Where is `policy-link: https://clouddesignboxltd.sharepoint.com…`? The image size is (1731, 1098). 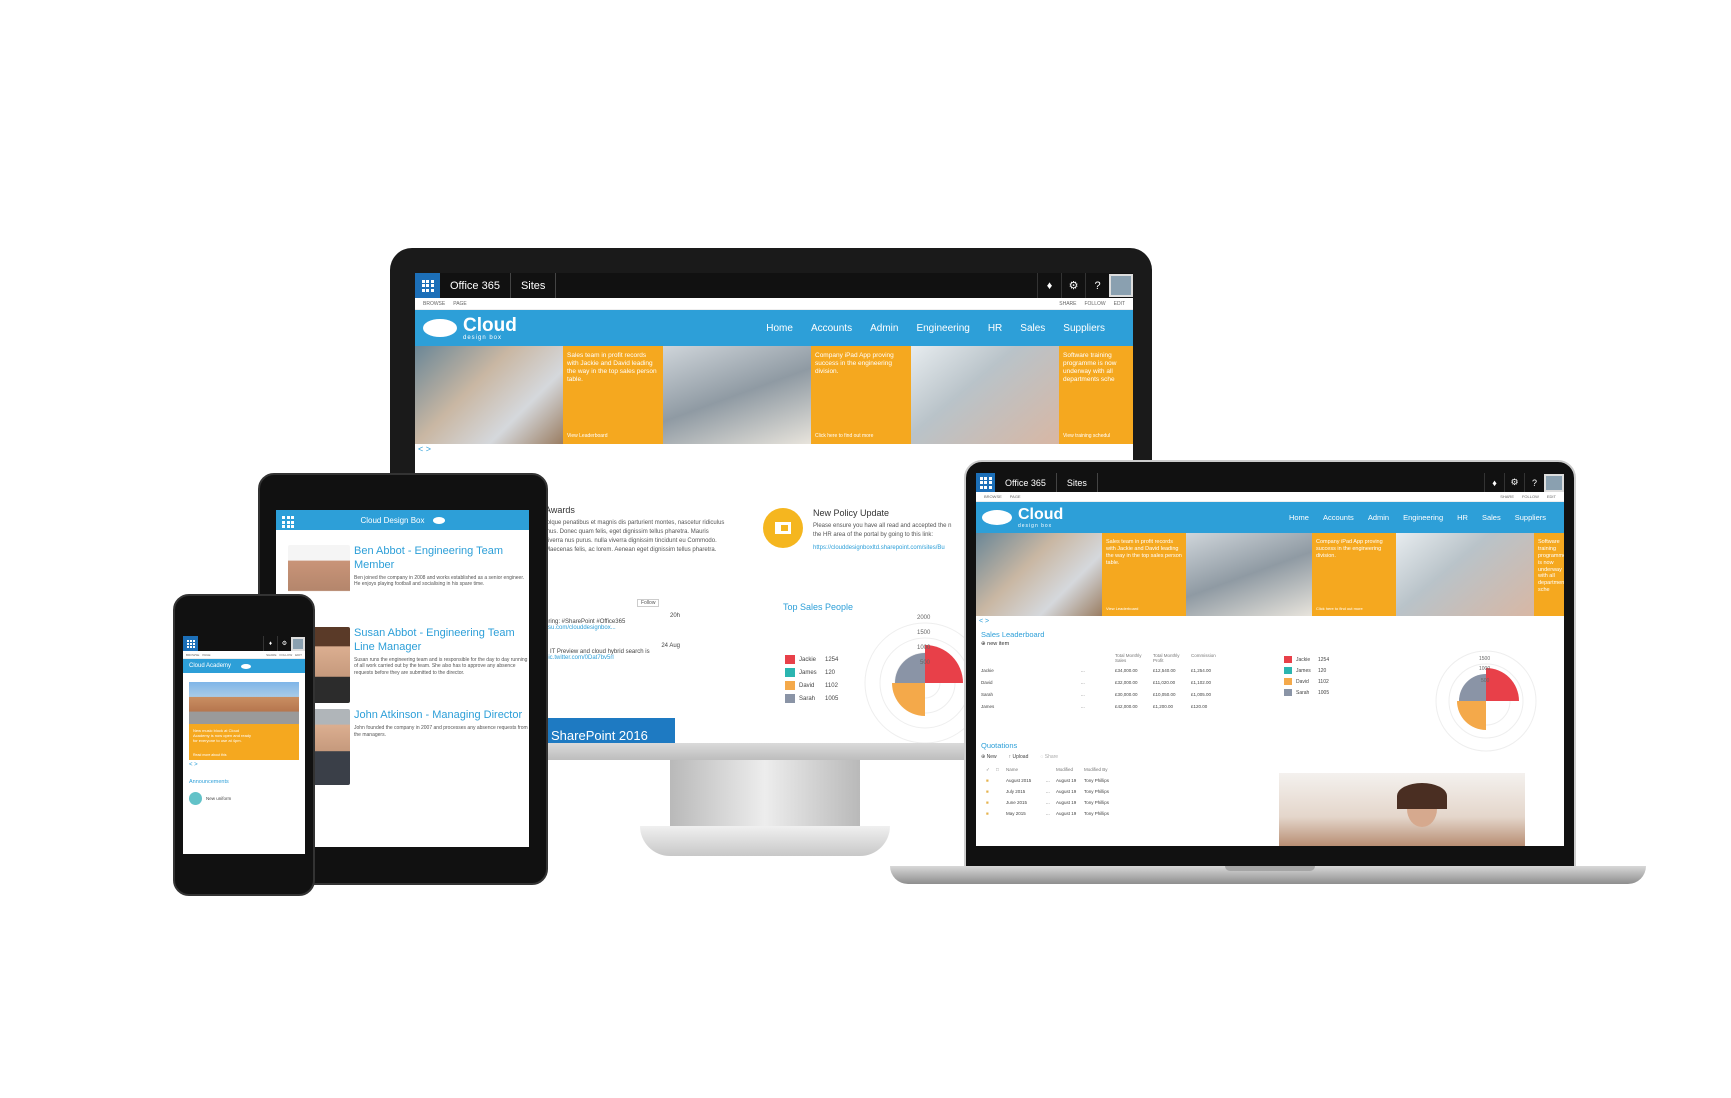
policy-link: https://clouddesignboxltd.sharepoint.com… is located at coordinates (879, 548).